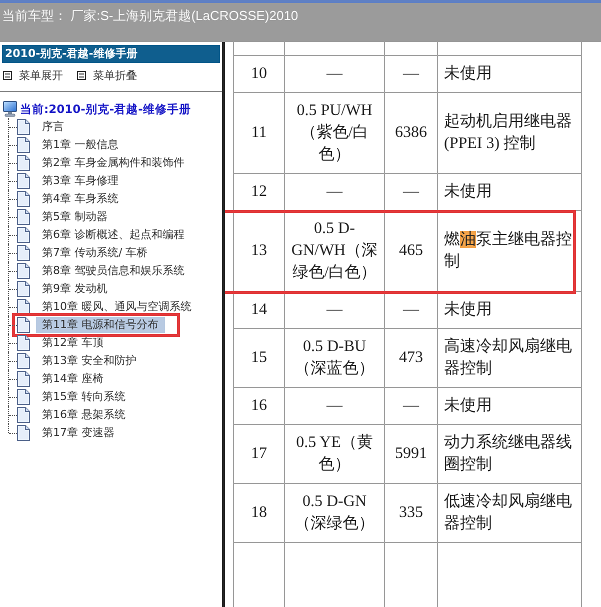 The height and width of the screenshot is (607, 601). What do you see at coordinates (100, 325) in the screenshot?
I see `tree-item: 第11章 电源和信号分布` at bounding box center [100, 325].